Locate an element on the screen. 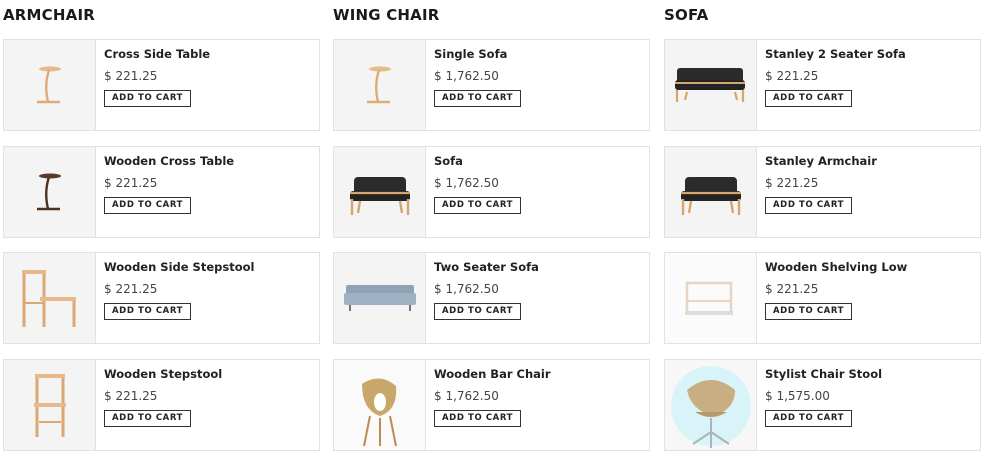  product-name: Cross Side Table is located at coordinates (211, 54).